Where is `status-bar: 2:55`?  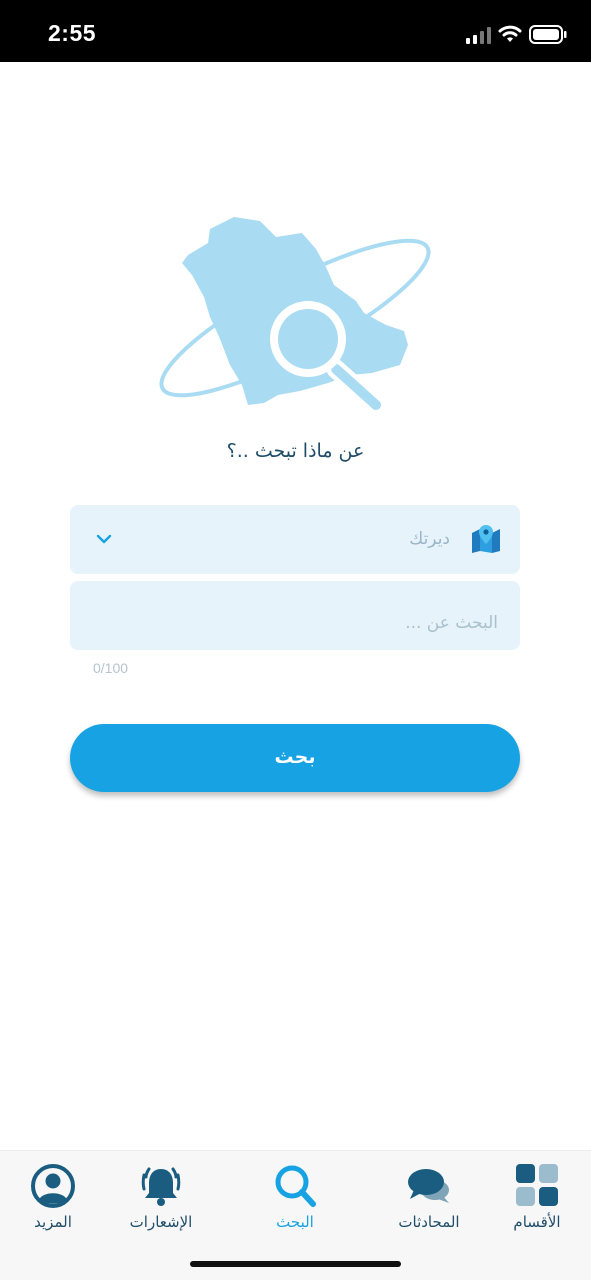 status-bar: 2:55 is located at coordinates (295, 31).